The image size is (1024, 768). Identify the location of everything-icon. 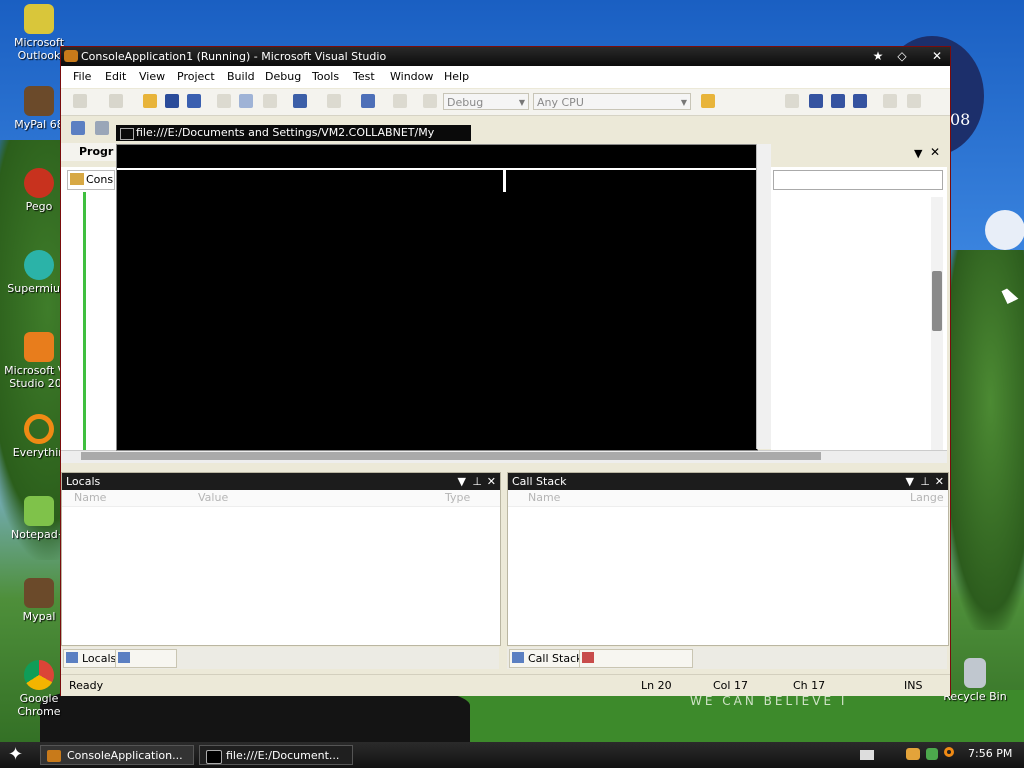
(39, 429).